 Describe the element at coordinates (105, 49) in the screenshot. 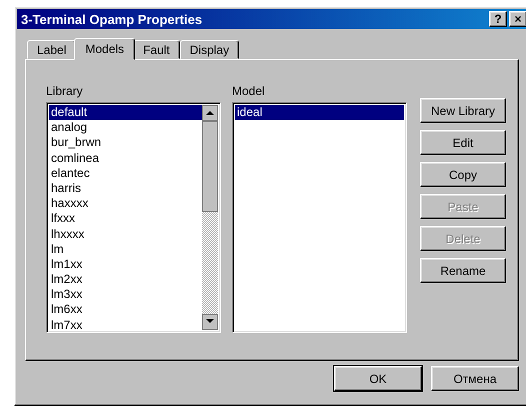

I see `tab: Models` at that location.